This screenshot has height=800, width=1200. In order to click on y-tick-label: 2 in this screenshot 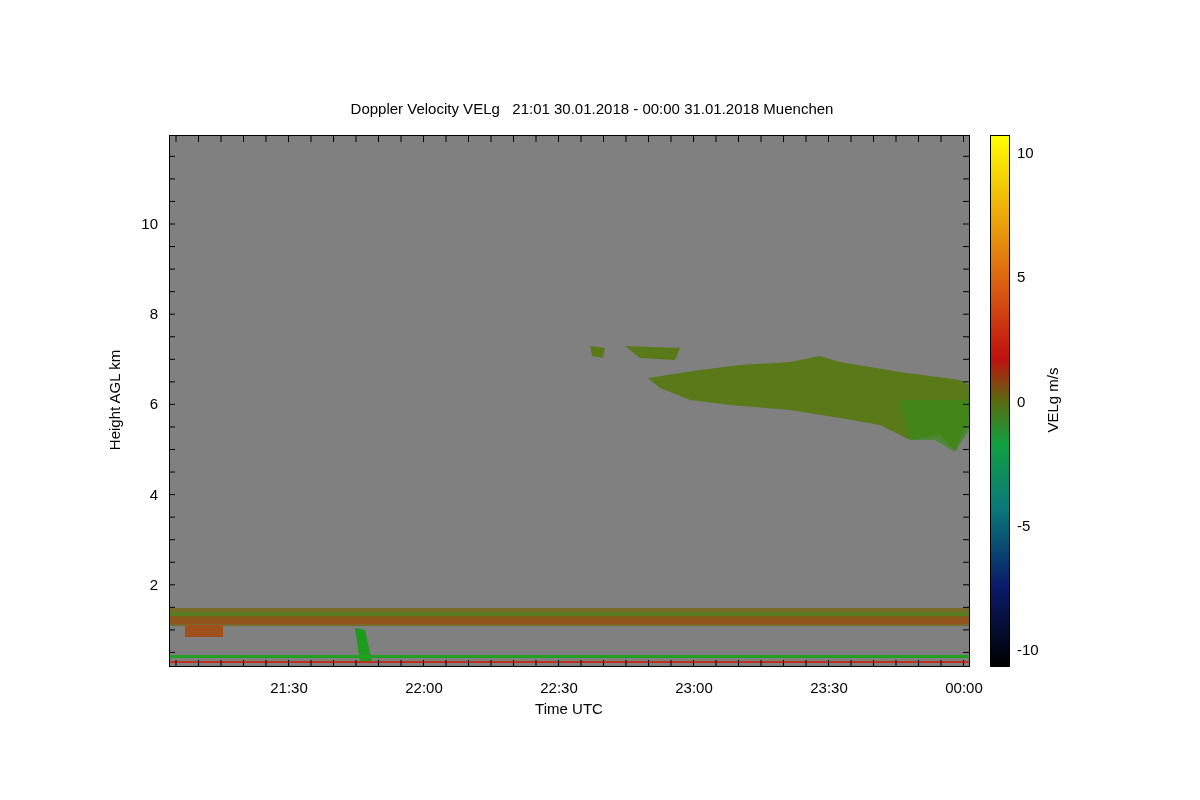, I will do `click(153, 584)`.